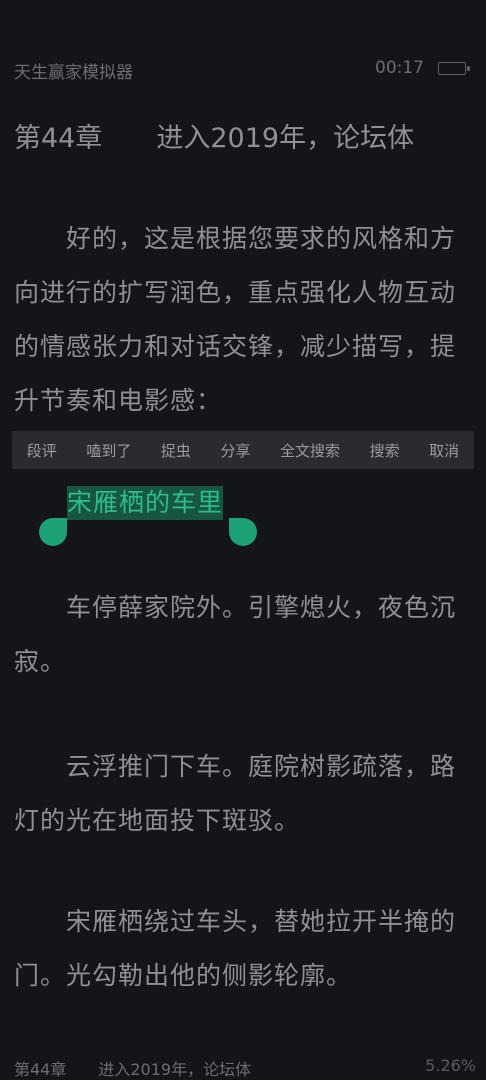 The image size is (486, 1080). Describe the element at coordinates (235, 450) in the screenshot. I see `menu-item-share: 分享` at that location.